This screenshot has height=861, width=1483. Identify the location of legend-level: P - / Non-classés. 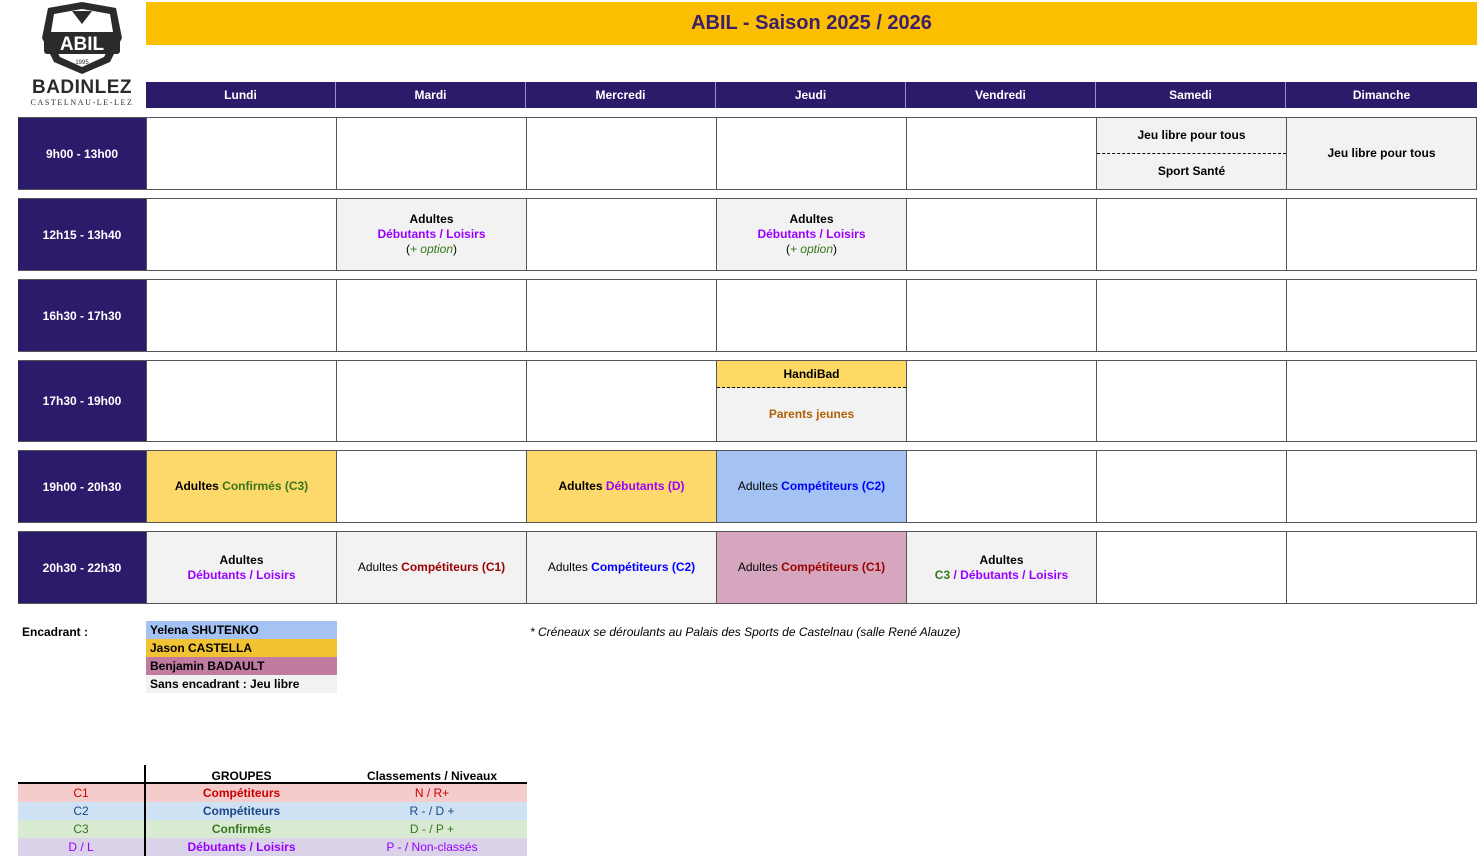
(432, 847).